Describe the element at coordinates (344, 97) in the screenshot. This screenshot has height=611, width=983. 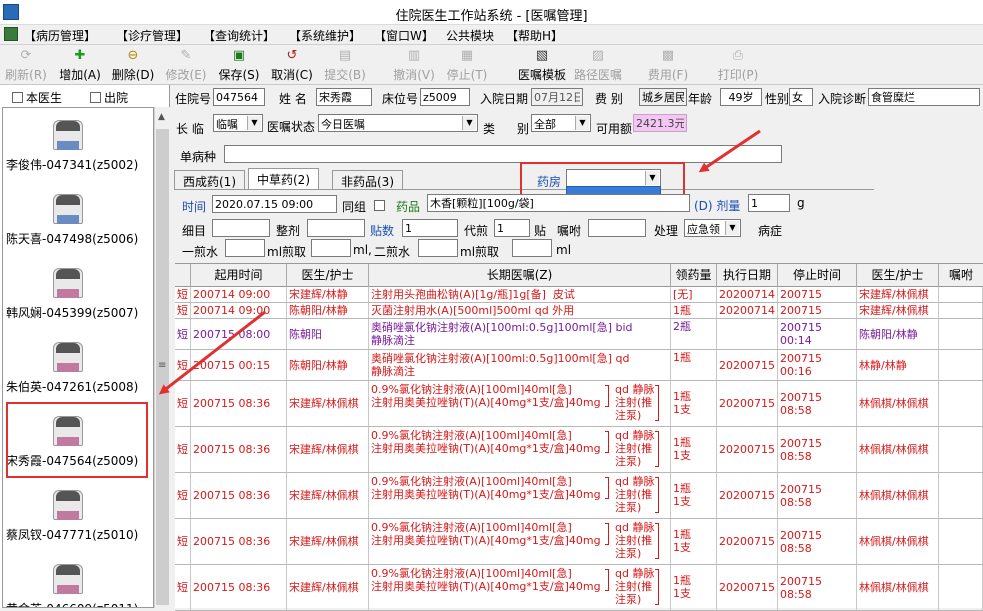
I see `name-field` at that location.